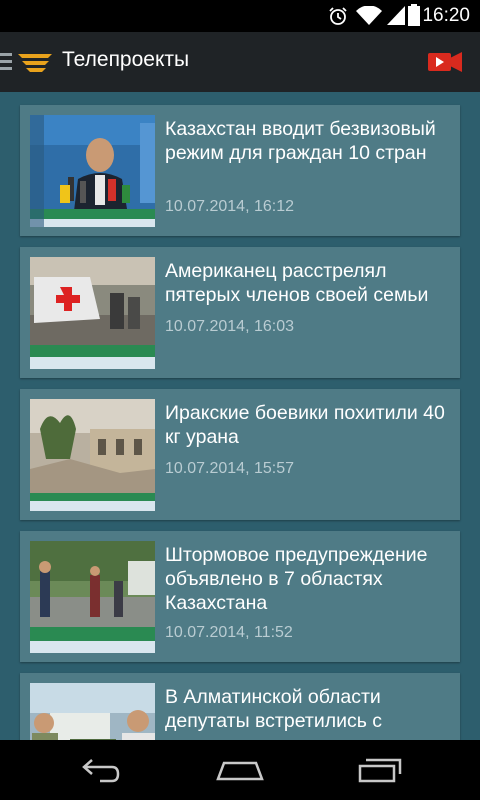 Image resolution: width=480 pixels, height=800 pixels. What do you see at coordinates (126, 59) in the screenshot?
I see `page-title: Телепроекты` at bounding box center [126, 59].